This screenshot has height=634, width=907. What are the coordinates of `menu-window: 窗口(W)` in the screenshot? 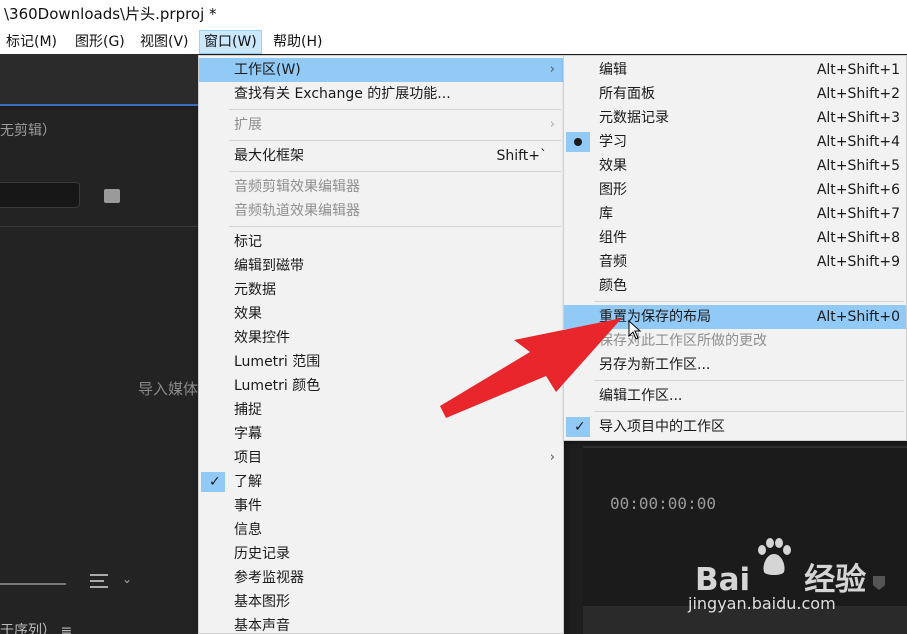 It's located at (230, 42).